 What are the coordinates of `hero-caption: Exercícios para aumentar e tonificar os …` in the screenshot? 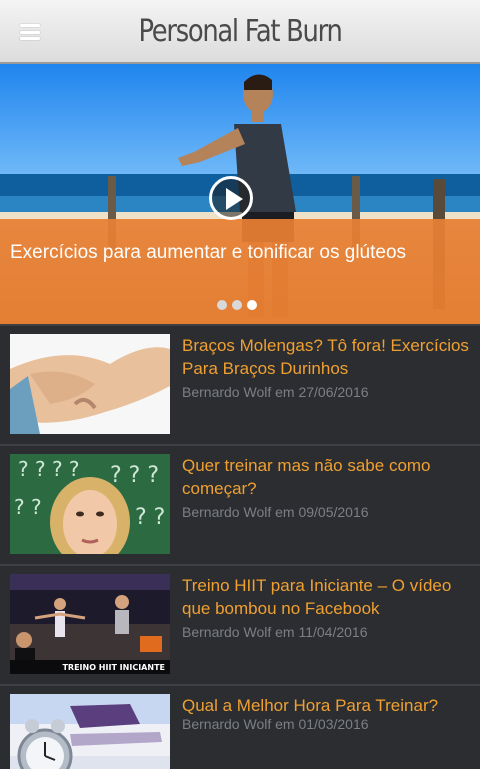 It's located at (208, 252).